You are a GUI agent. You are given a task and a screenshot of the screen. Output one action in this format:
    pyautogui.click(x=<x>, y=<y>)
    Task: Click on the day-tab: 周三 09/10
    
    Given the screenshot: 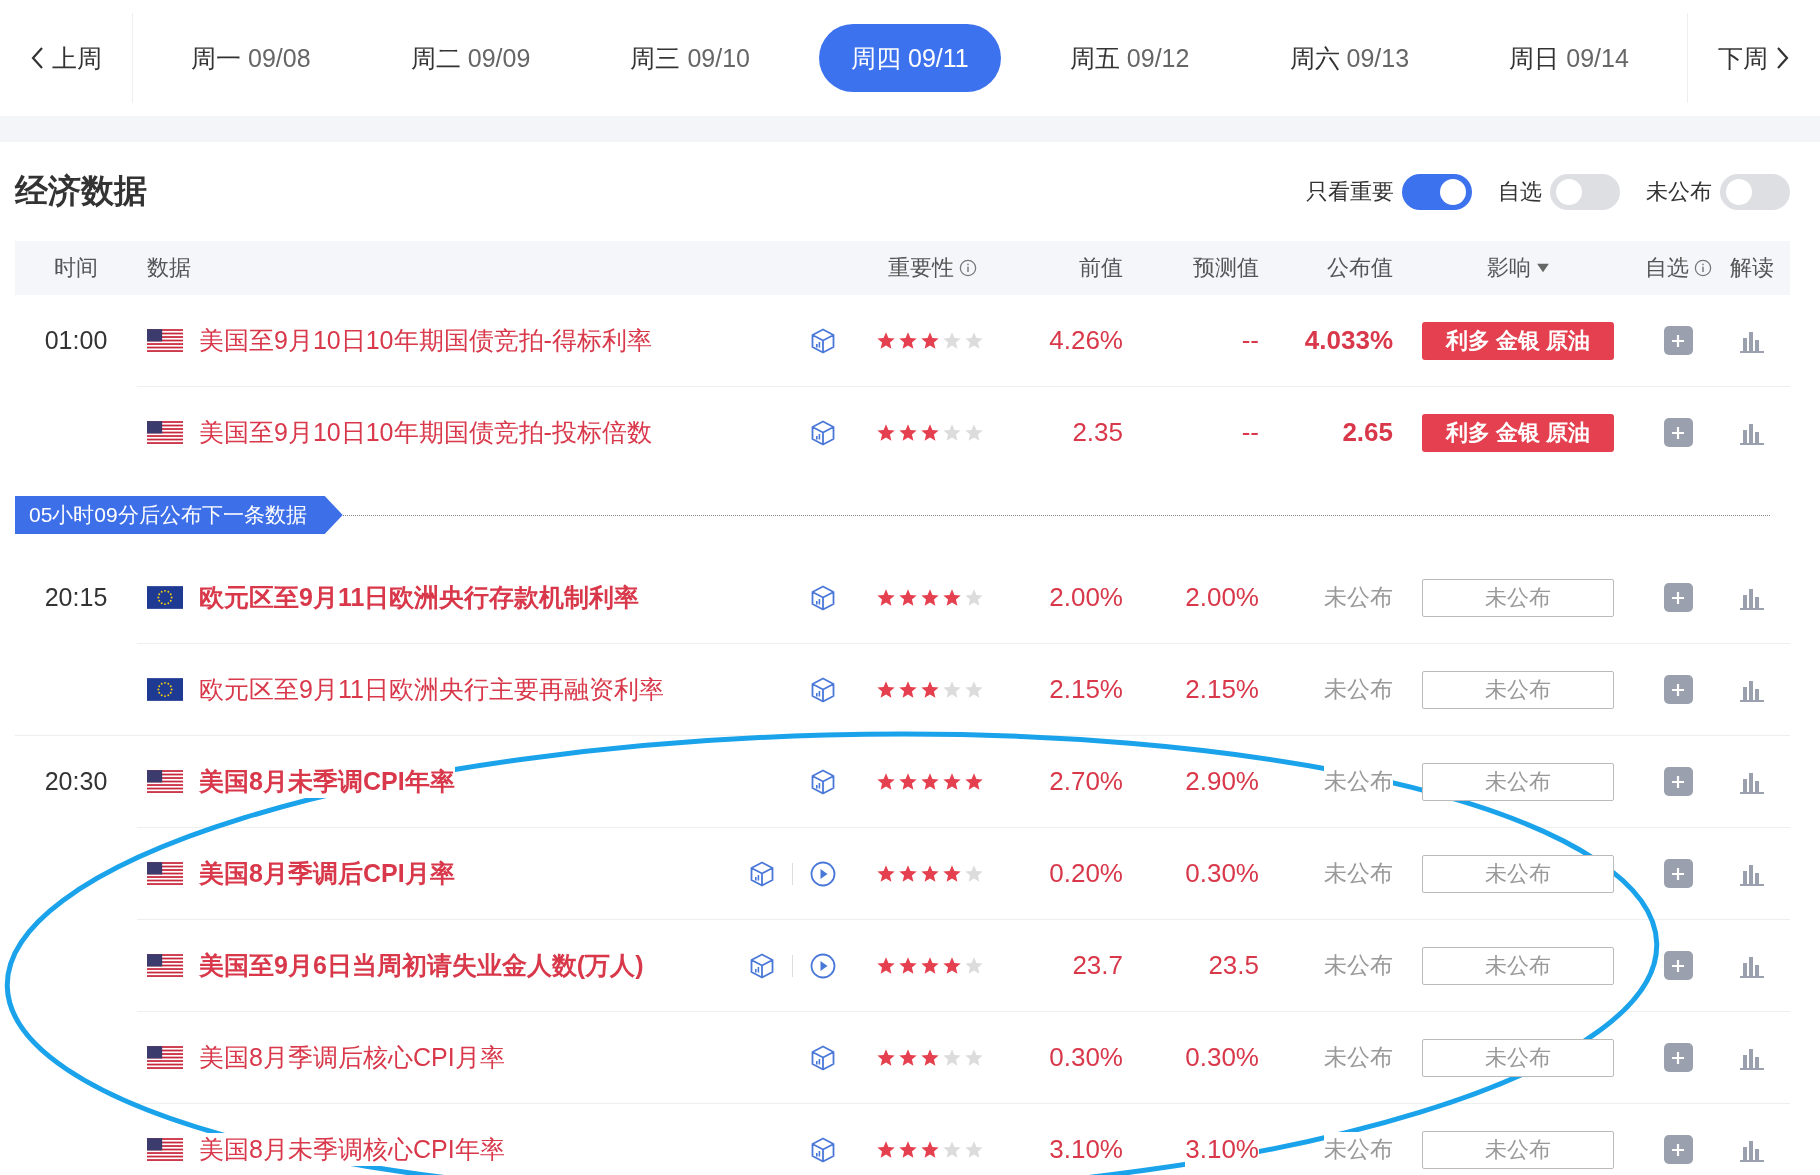 What is the action you would take?
    pyautogui.click(x=690, y=58)
    